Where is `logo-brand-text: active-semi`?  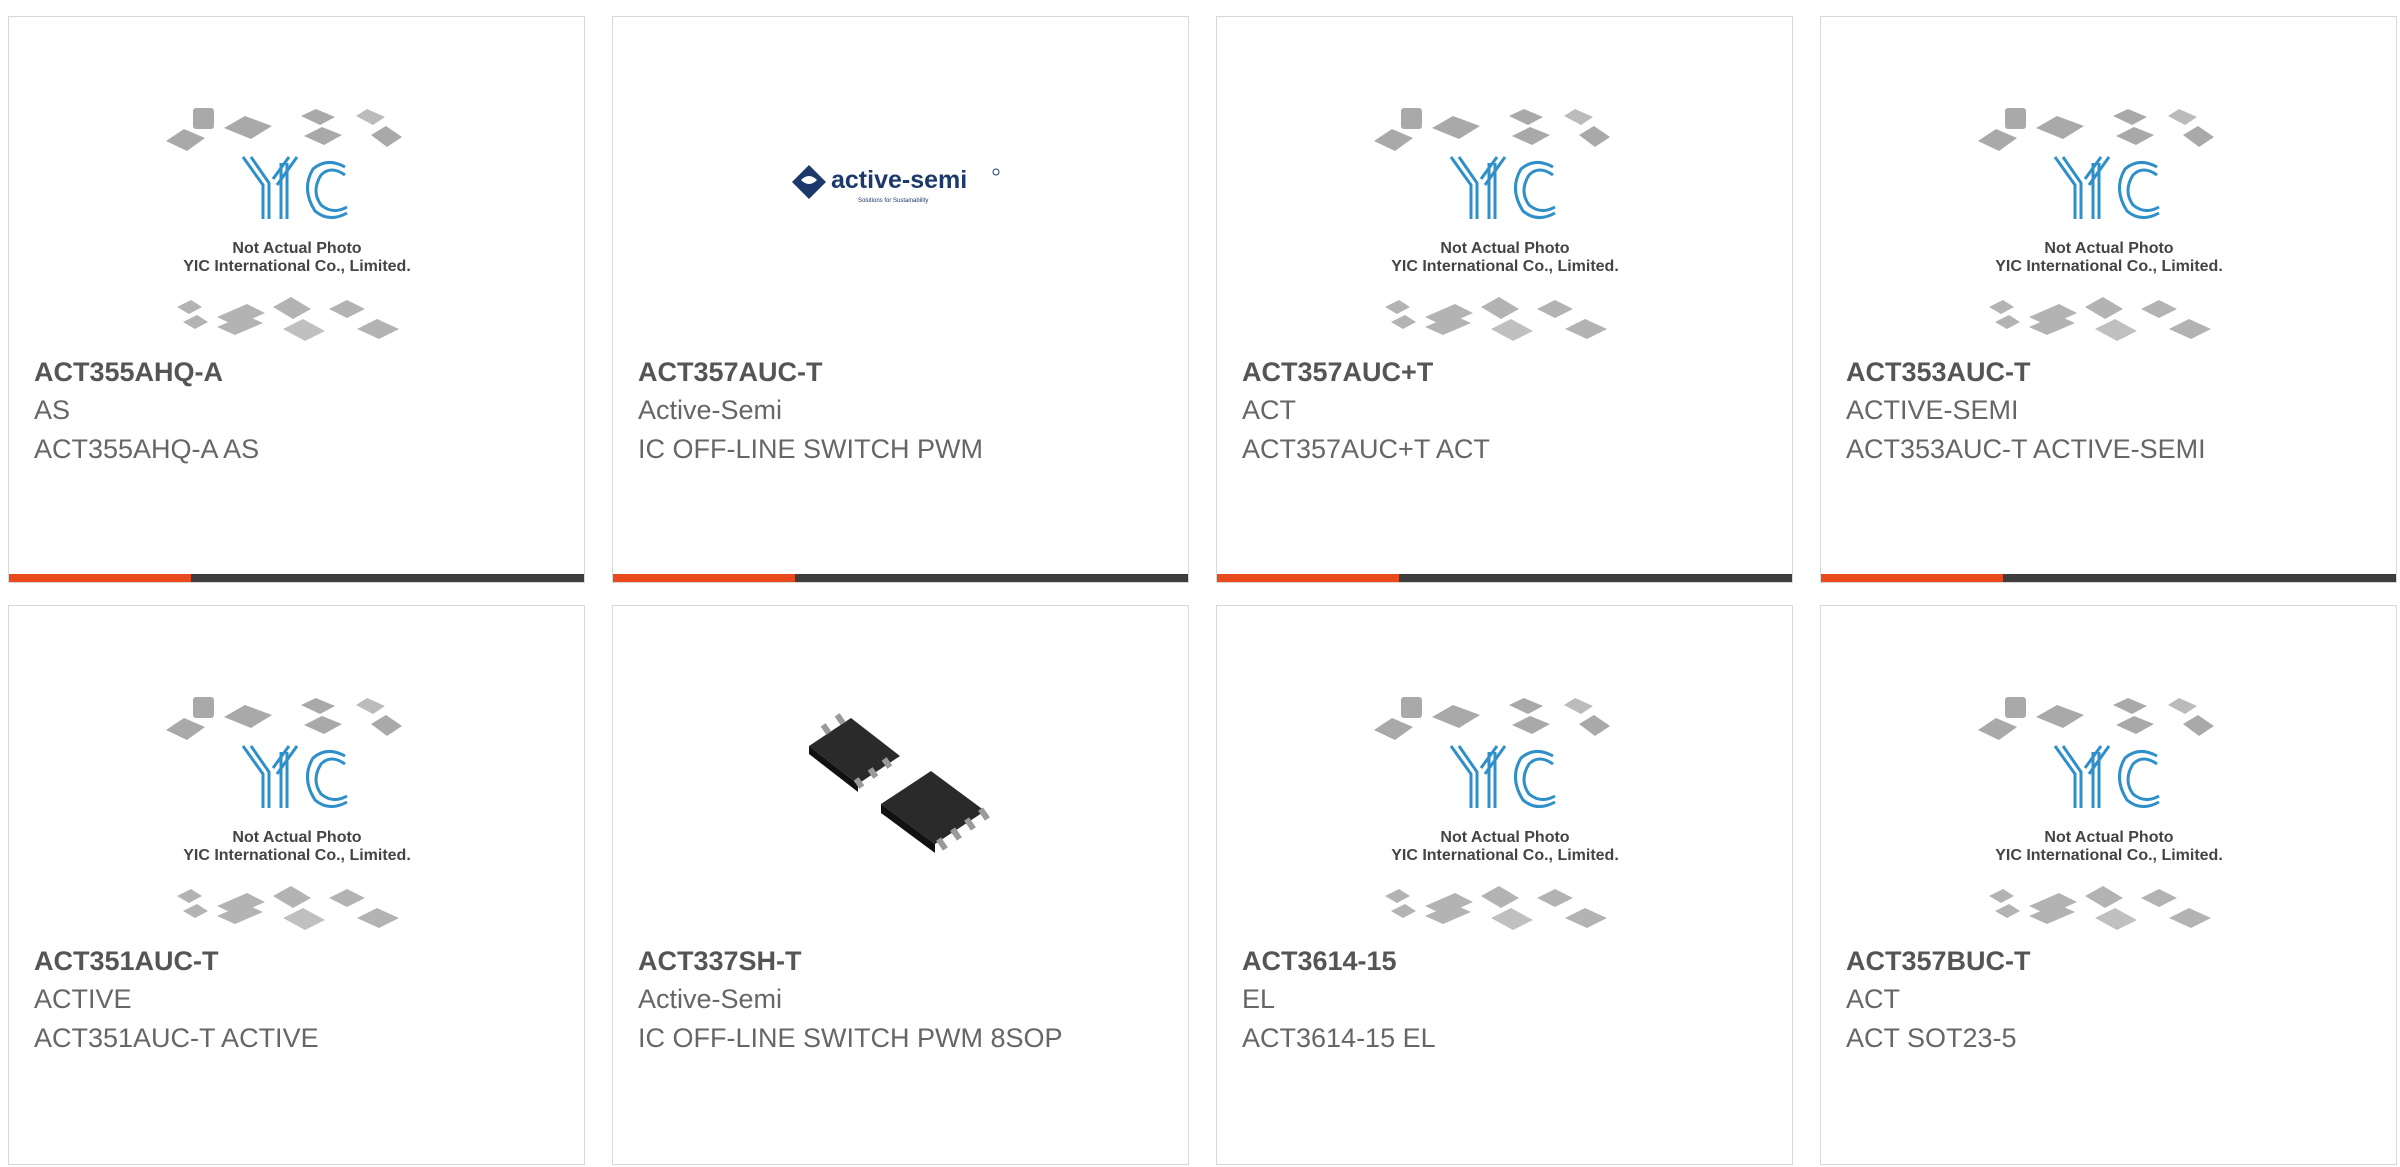
logo-brand-text: active-semi is located at coordinates (899, 180).